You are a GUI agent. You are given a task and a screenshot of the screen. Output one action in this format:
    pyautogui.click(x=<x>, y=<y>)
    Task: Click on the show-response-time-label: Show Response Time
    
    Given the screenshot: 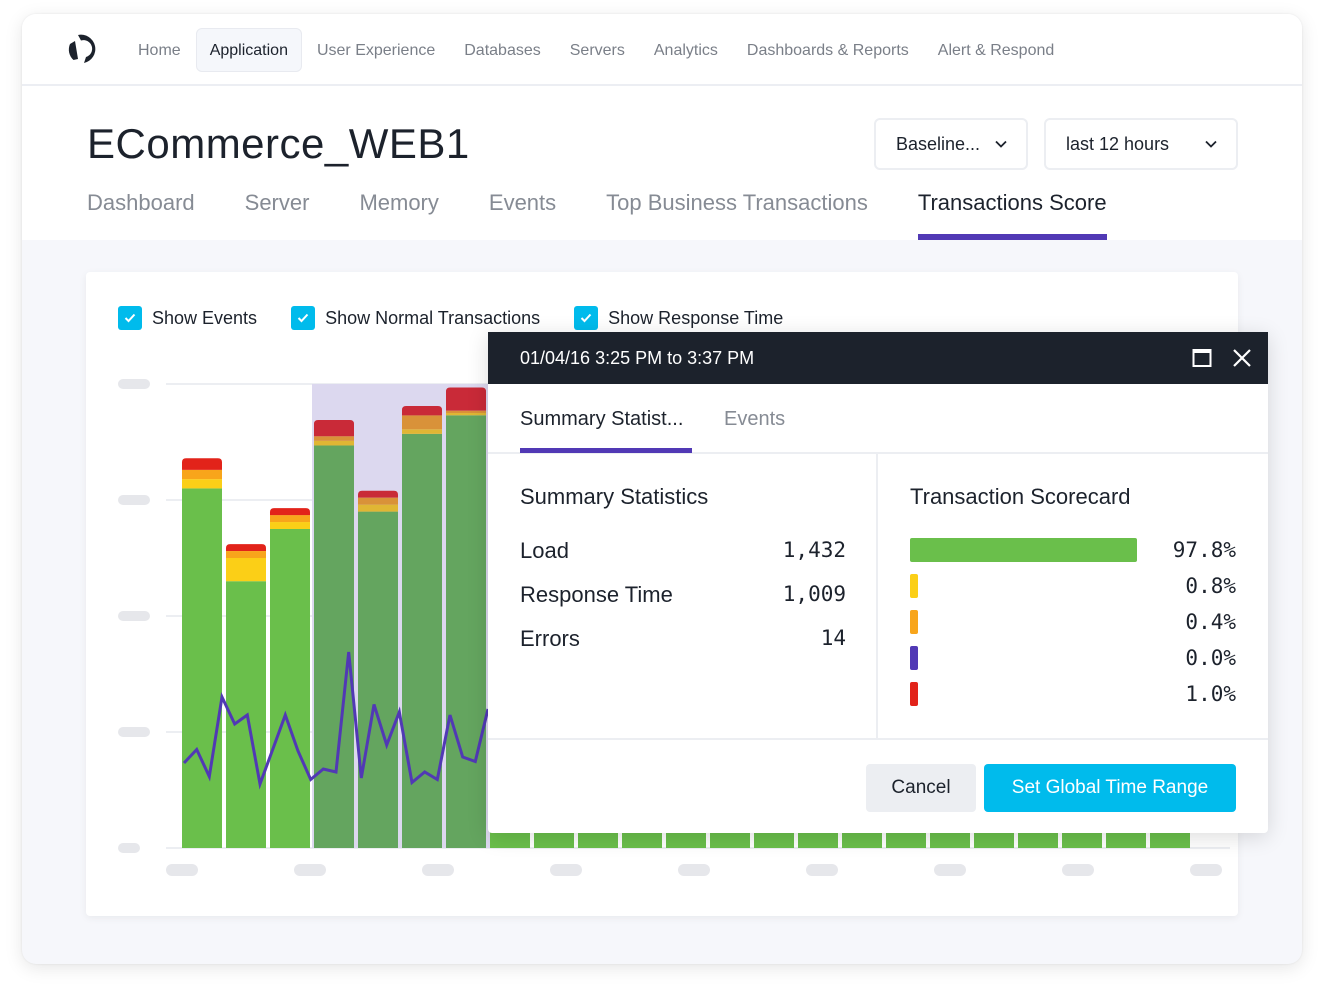 What is the action you would take?
    pyautogui.click(x=696, y=317)
    